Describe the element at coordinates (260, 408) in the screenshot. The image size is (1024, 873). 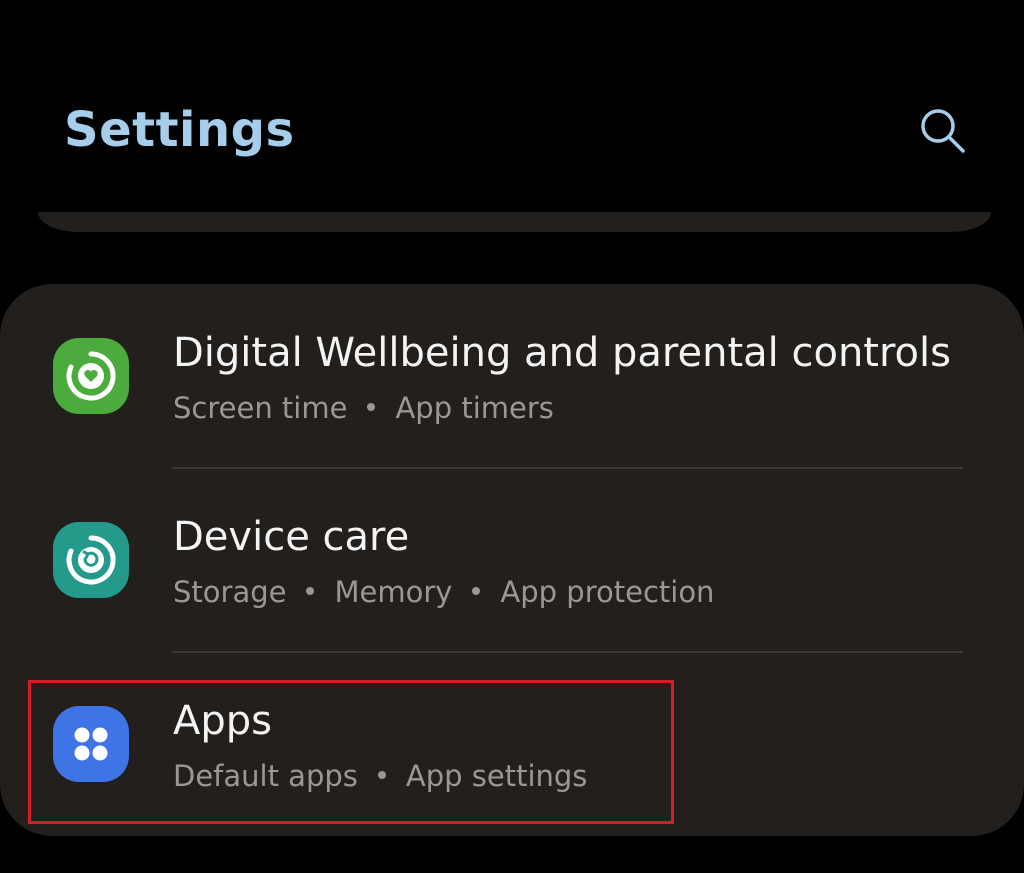
I see `subtitle-part: Screen time` at that location.